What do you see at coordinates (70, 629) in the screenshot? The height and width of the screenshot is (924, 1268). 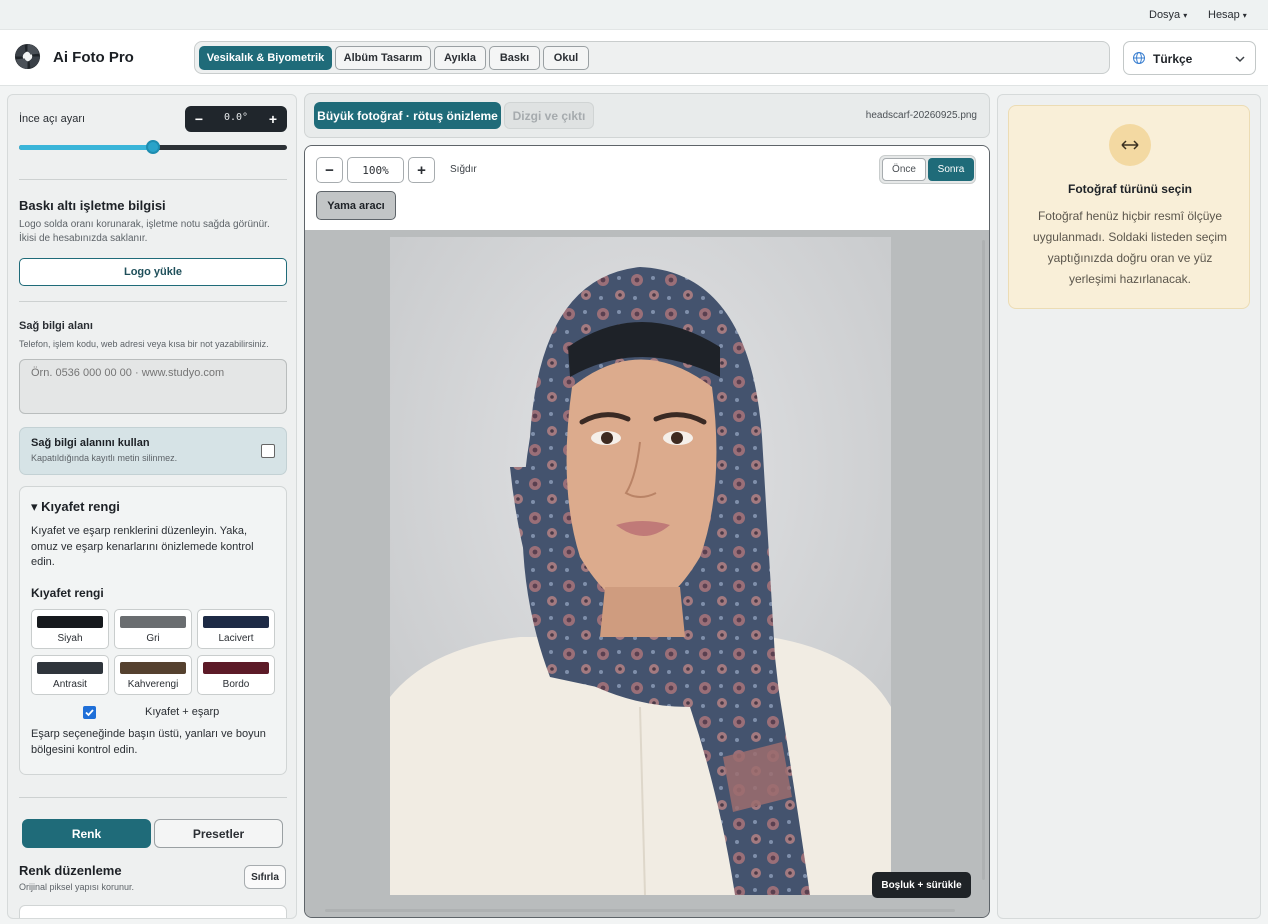 I see `swatch-black: Siyah` at bounding box center [70, 629].